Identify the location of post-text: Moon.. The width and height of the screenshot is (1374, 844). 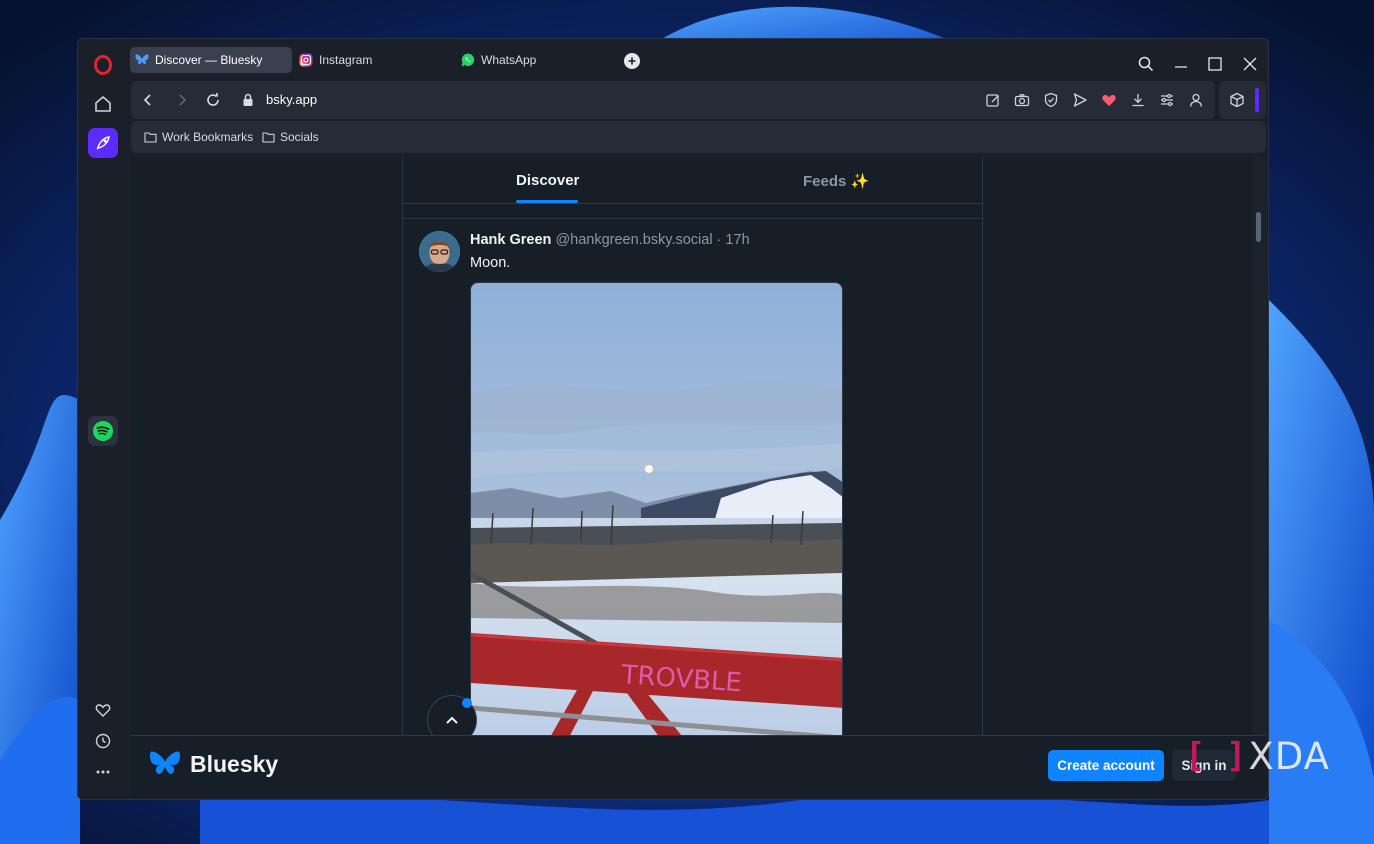
(490, 263).